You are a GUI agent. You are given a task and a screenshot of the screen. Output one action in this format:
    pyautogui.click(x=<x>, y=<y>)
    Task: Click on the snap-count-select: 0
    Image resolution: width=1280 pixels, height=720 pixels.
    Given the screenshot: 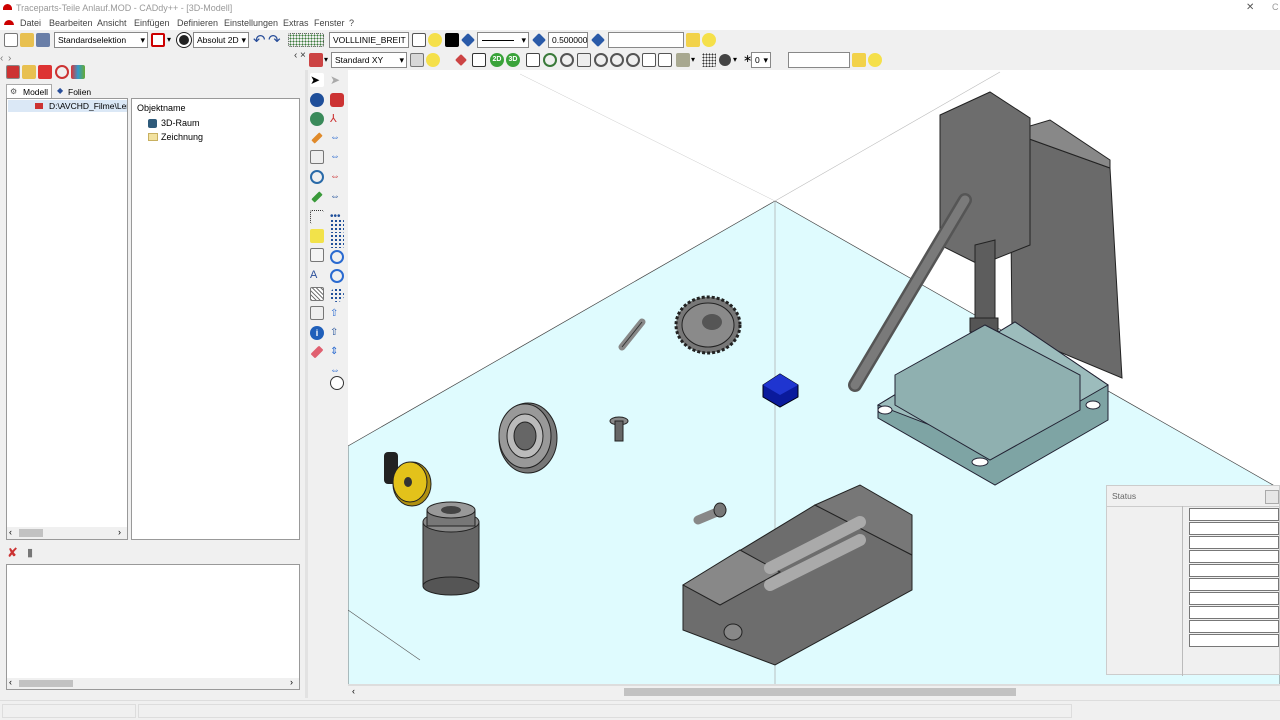 What is the action you would take?
    pyautogui.click(x=761, y=60)
    